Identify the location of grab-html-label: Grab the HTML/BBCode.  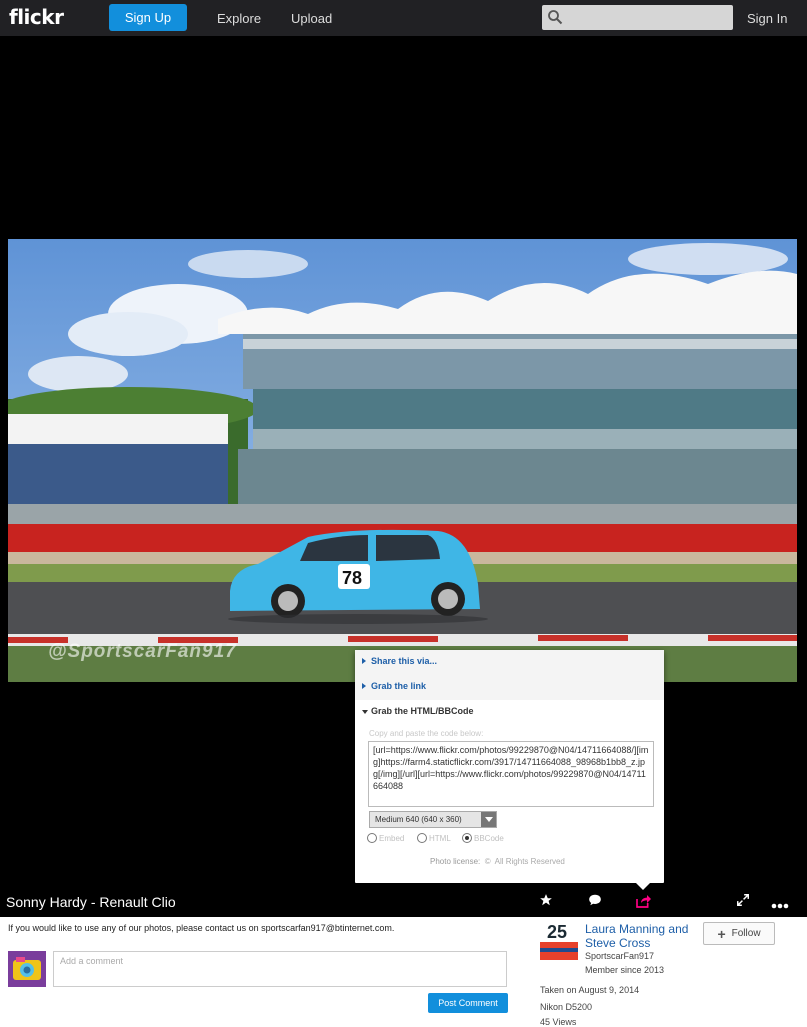
(422, 711).